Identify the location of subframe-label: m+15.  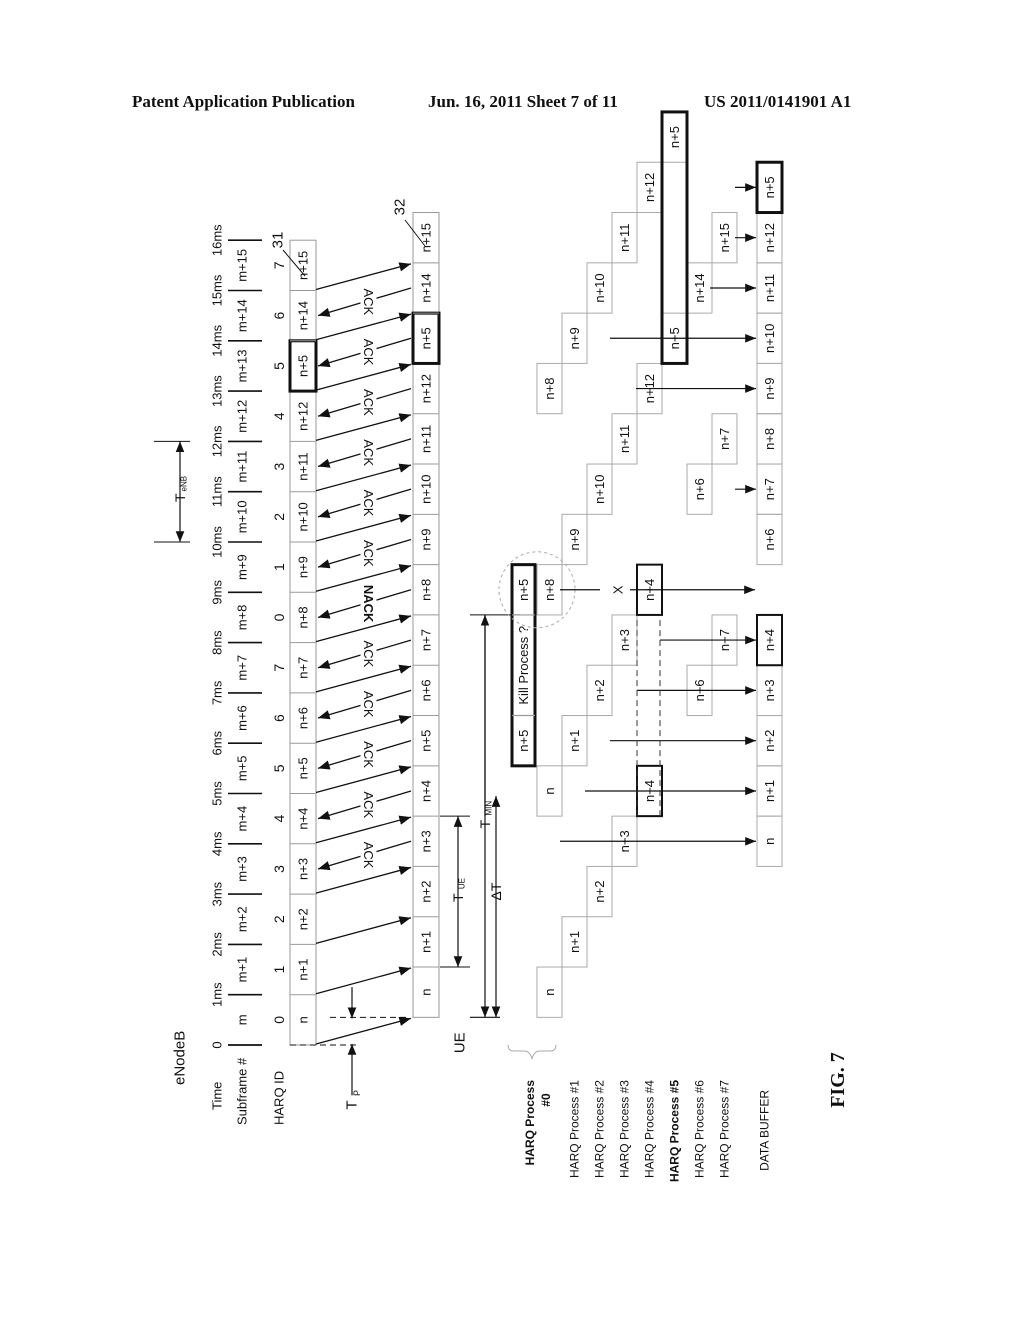
(242, 265).